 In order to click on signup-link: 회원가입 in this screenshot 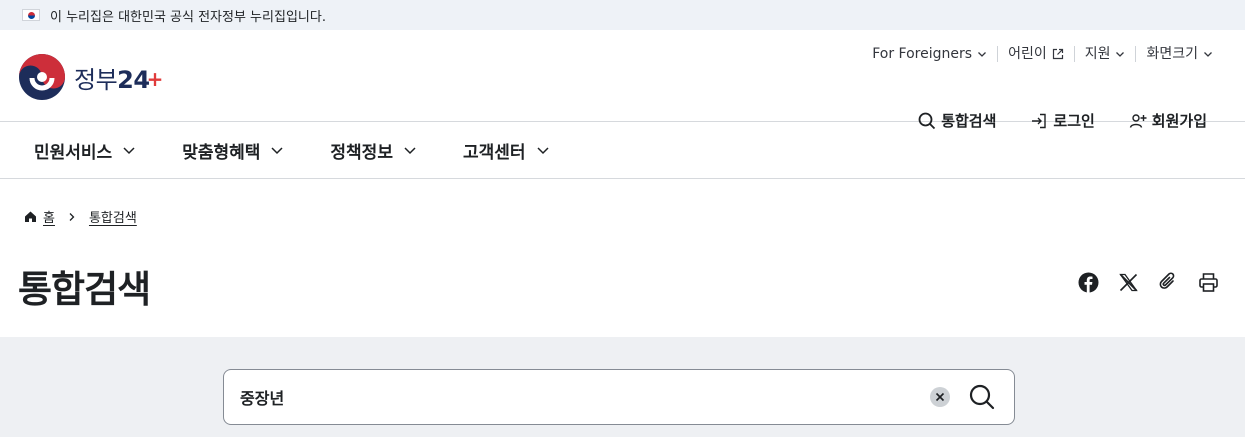, I will do `click(1168, 120)`.